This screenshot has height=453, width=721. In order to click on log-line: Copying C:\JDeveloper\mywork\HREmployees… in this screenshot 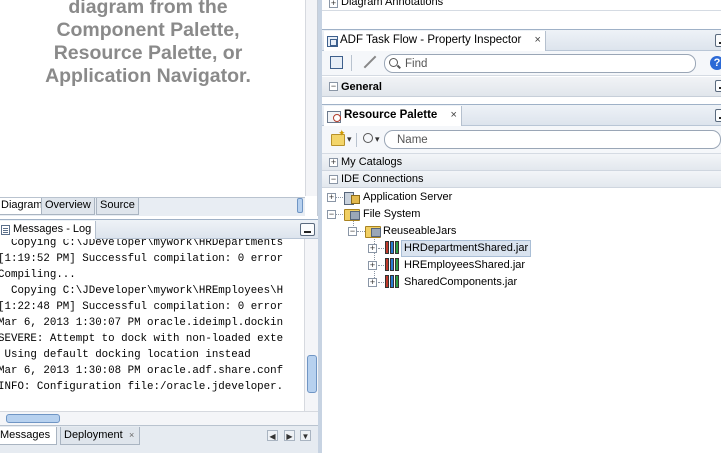, I will do `click(142, 291)`.